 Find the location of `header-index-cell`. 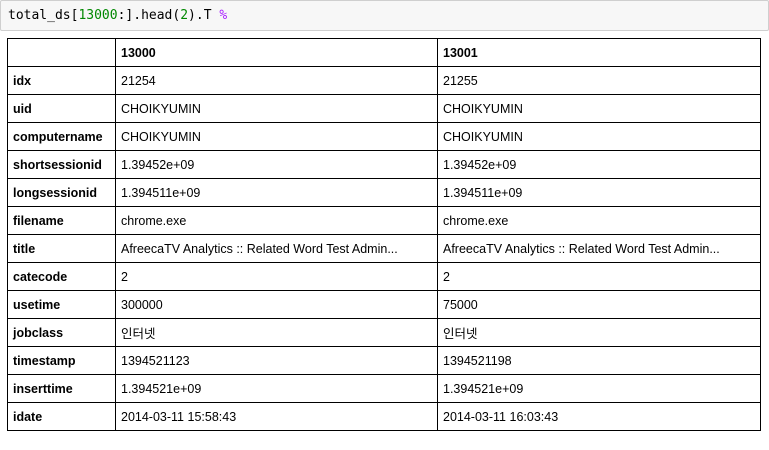

header-index-cell is located at coordinates (61, 52).